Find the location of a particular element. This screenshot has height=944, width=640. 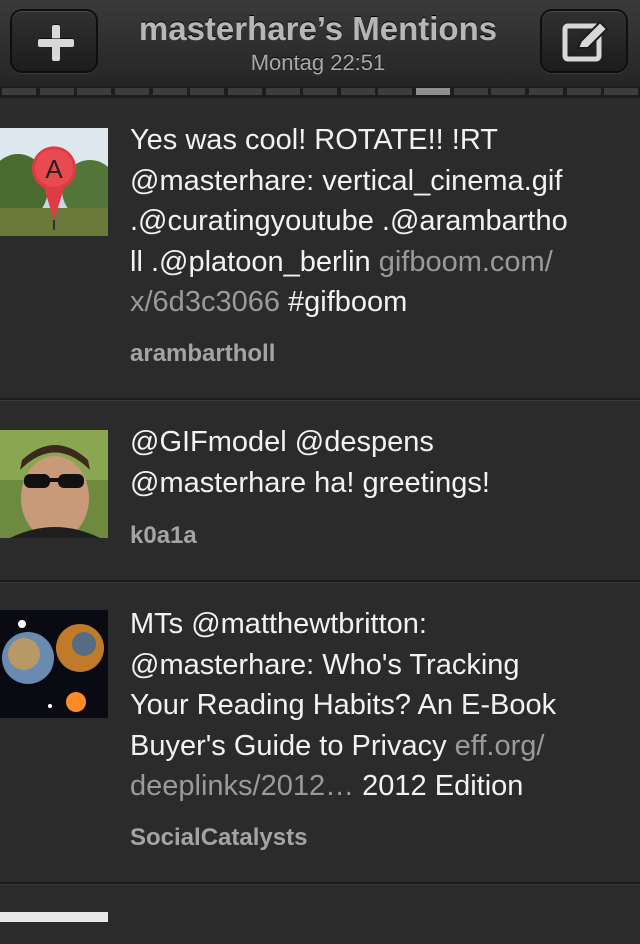

tweet-username: arambartholl is located at coordinates (202, 354).